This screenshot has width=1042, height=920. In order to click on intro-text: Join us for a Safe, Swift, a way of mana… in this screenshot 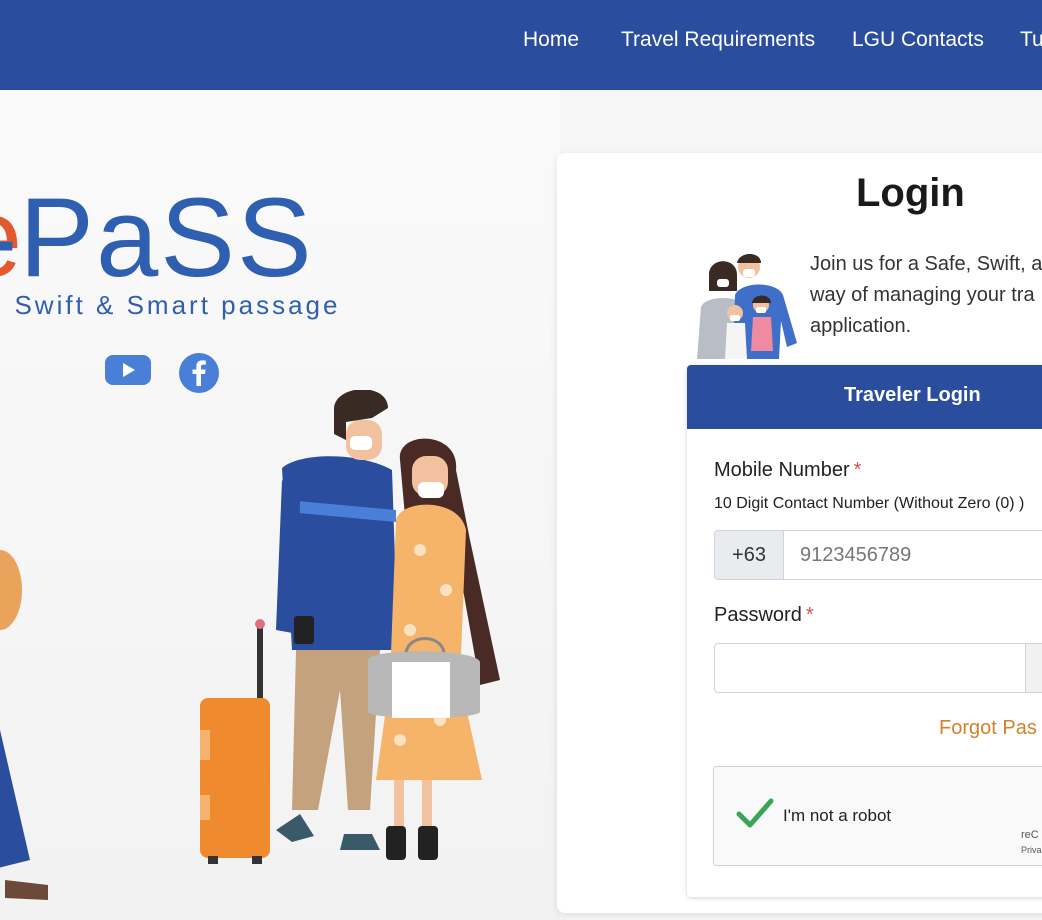, I will do `click(926, 295)`.